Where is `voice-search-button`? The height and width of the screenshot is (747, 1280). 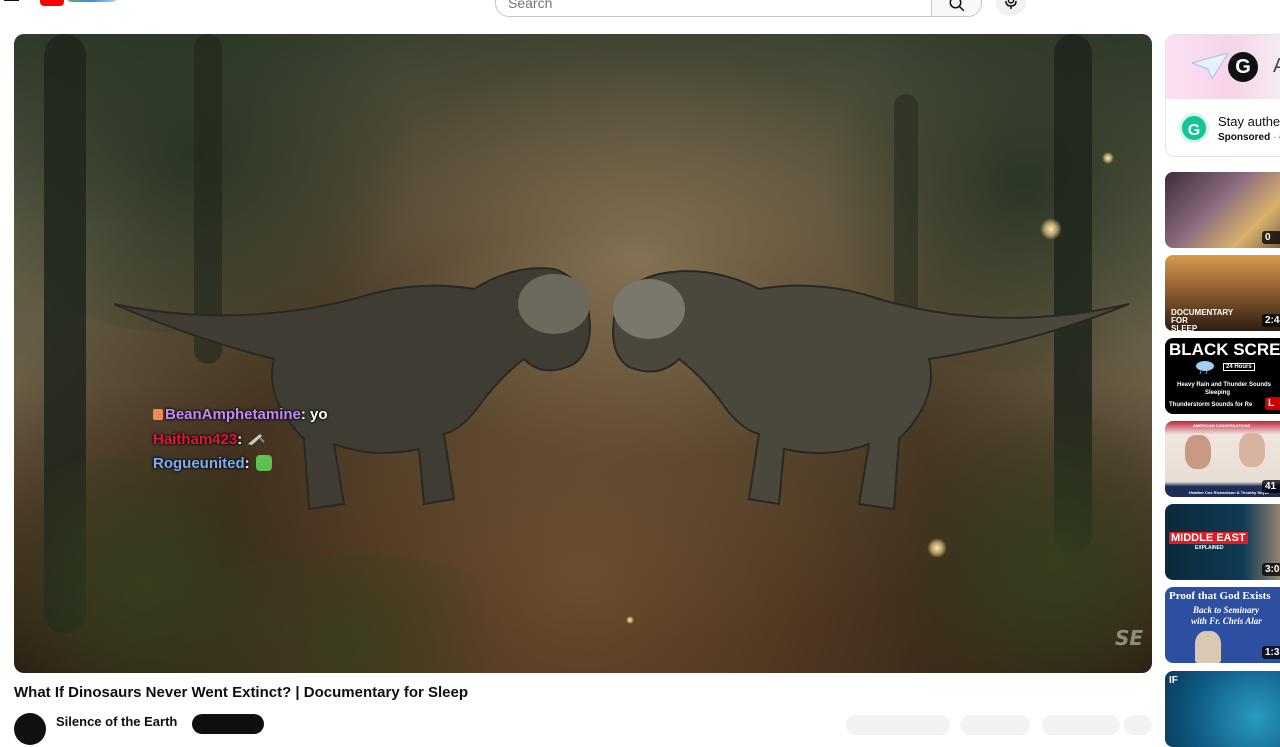 voice-search-button is located at coordinates (1011, 8).